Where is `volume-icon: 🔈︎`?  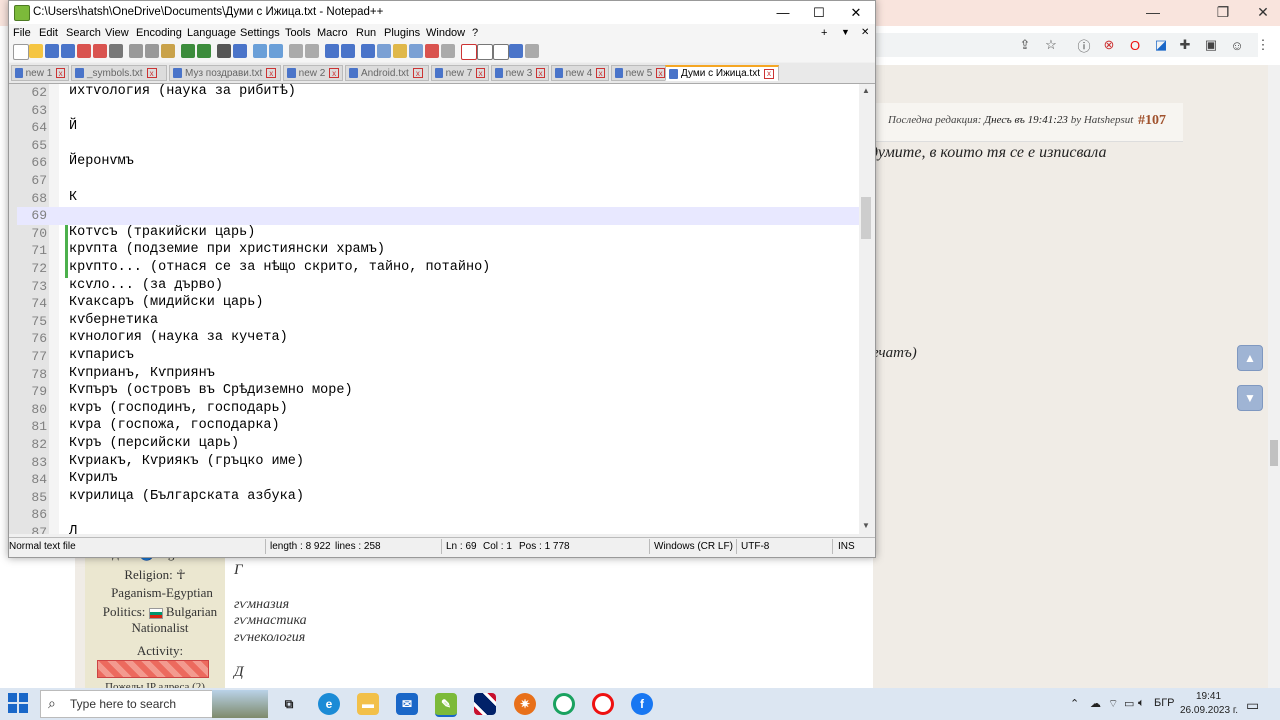
volume-icon: 🔈︎ is located at coordinates (1141, 703).